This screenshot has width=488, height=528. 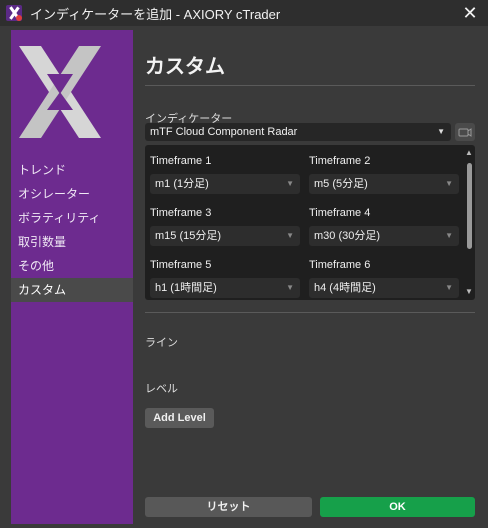 I want to click on camera-button, so click(x=465, y=132).